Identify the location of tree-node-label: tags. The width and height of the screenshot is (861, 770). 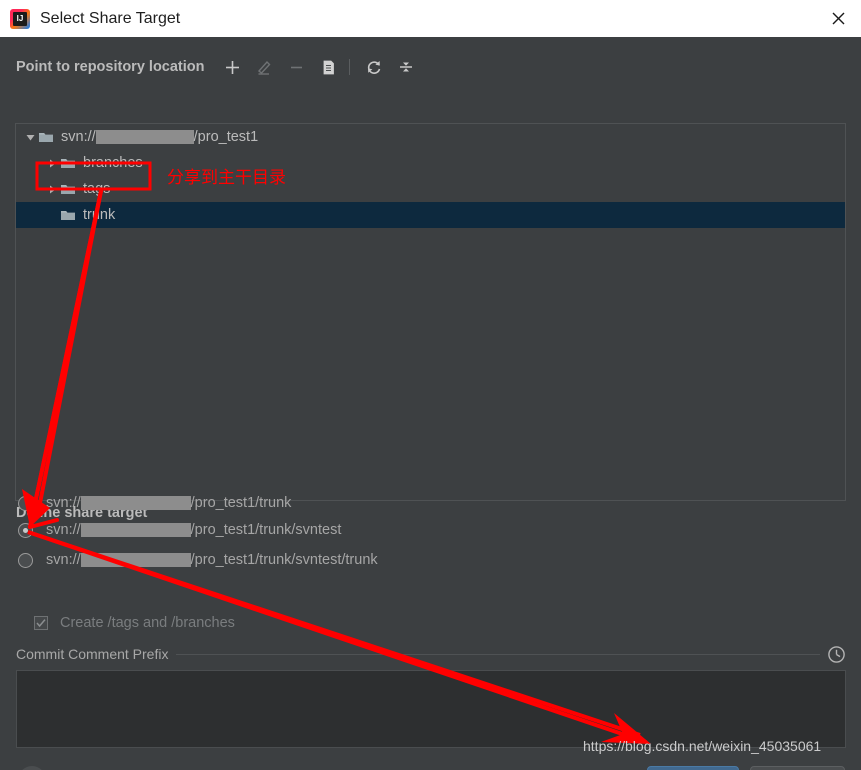
(96, 189).